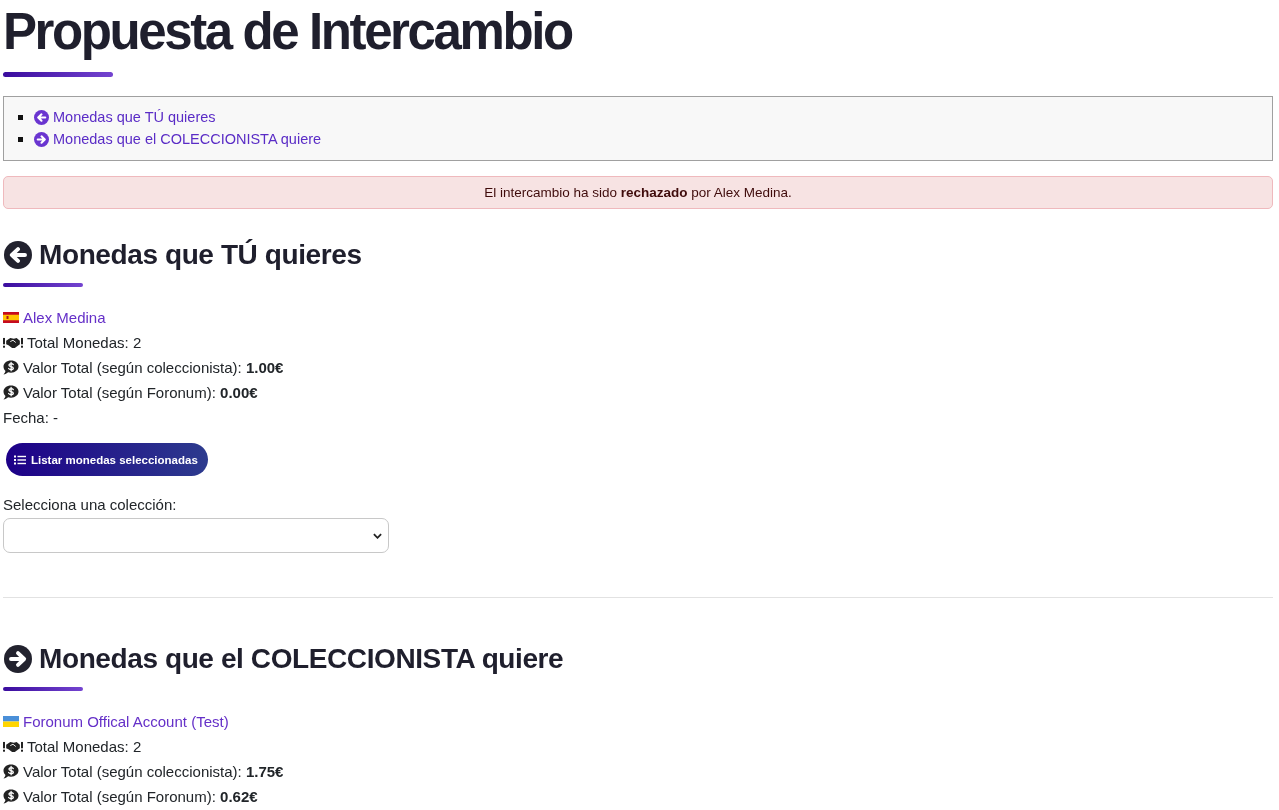 The image size is (1279, 810). Describe the element at coordinates (140, 392) in the screenshot. I see `info-text: Valor Total (según Foronum): 0.00€` at that location.